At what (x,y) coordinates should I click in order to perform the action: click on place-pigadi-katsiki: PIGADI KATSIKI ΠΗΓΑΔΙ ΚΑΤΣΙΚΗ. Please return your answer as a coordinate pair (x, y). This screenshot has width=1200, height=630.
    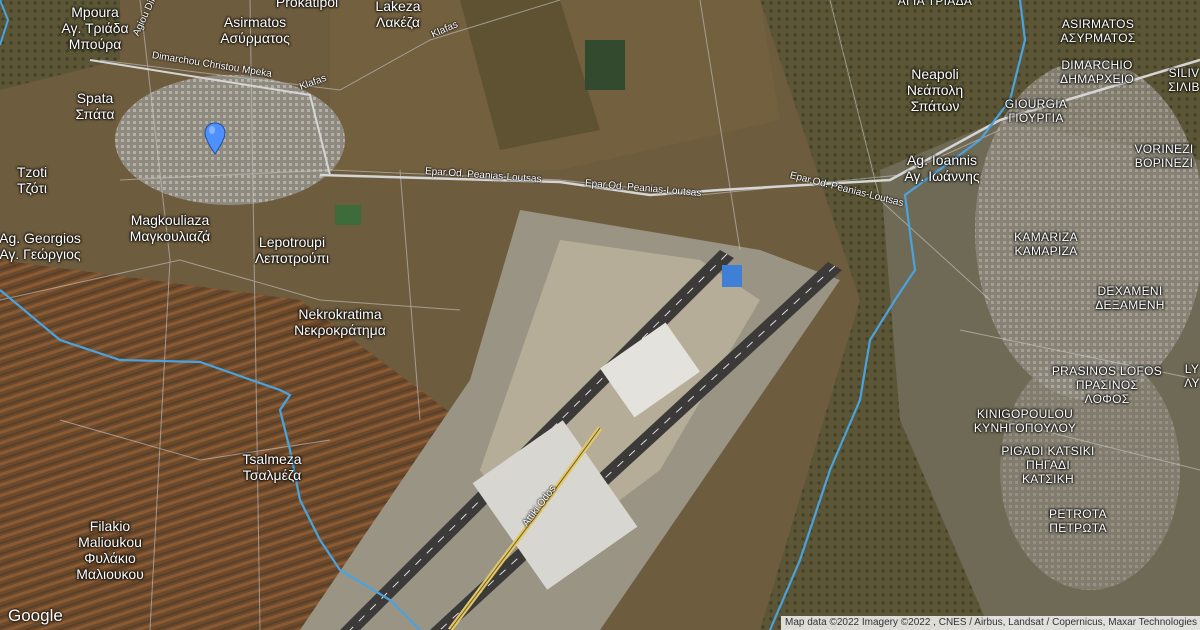
    Looking at the image, I should click on (1047, 465).